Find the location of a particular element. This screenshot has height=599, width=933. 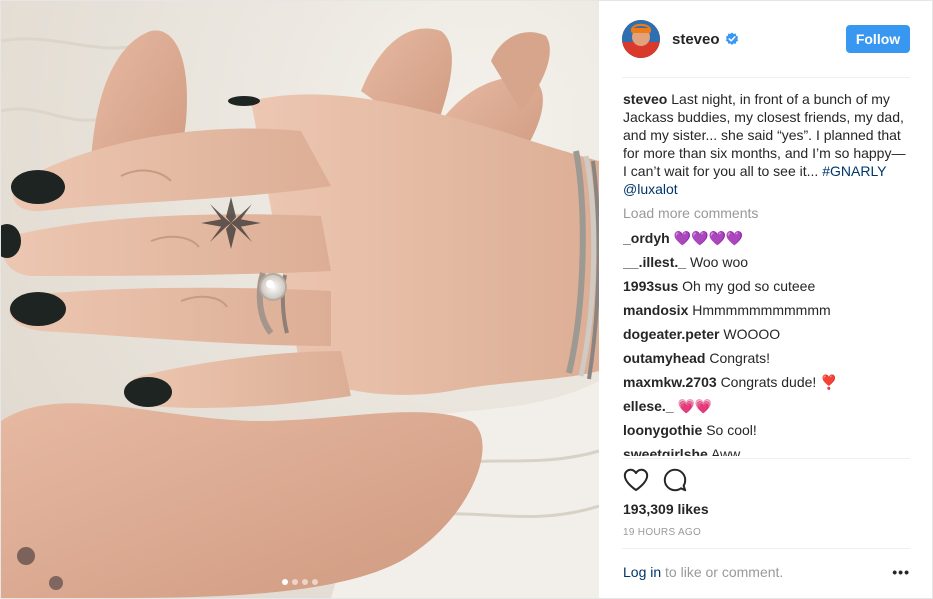

comment-item: maxmkw.2703 Congrats dude! ❣️ is located at coordinates (768, 382).